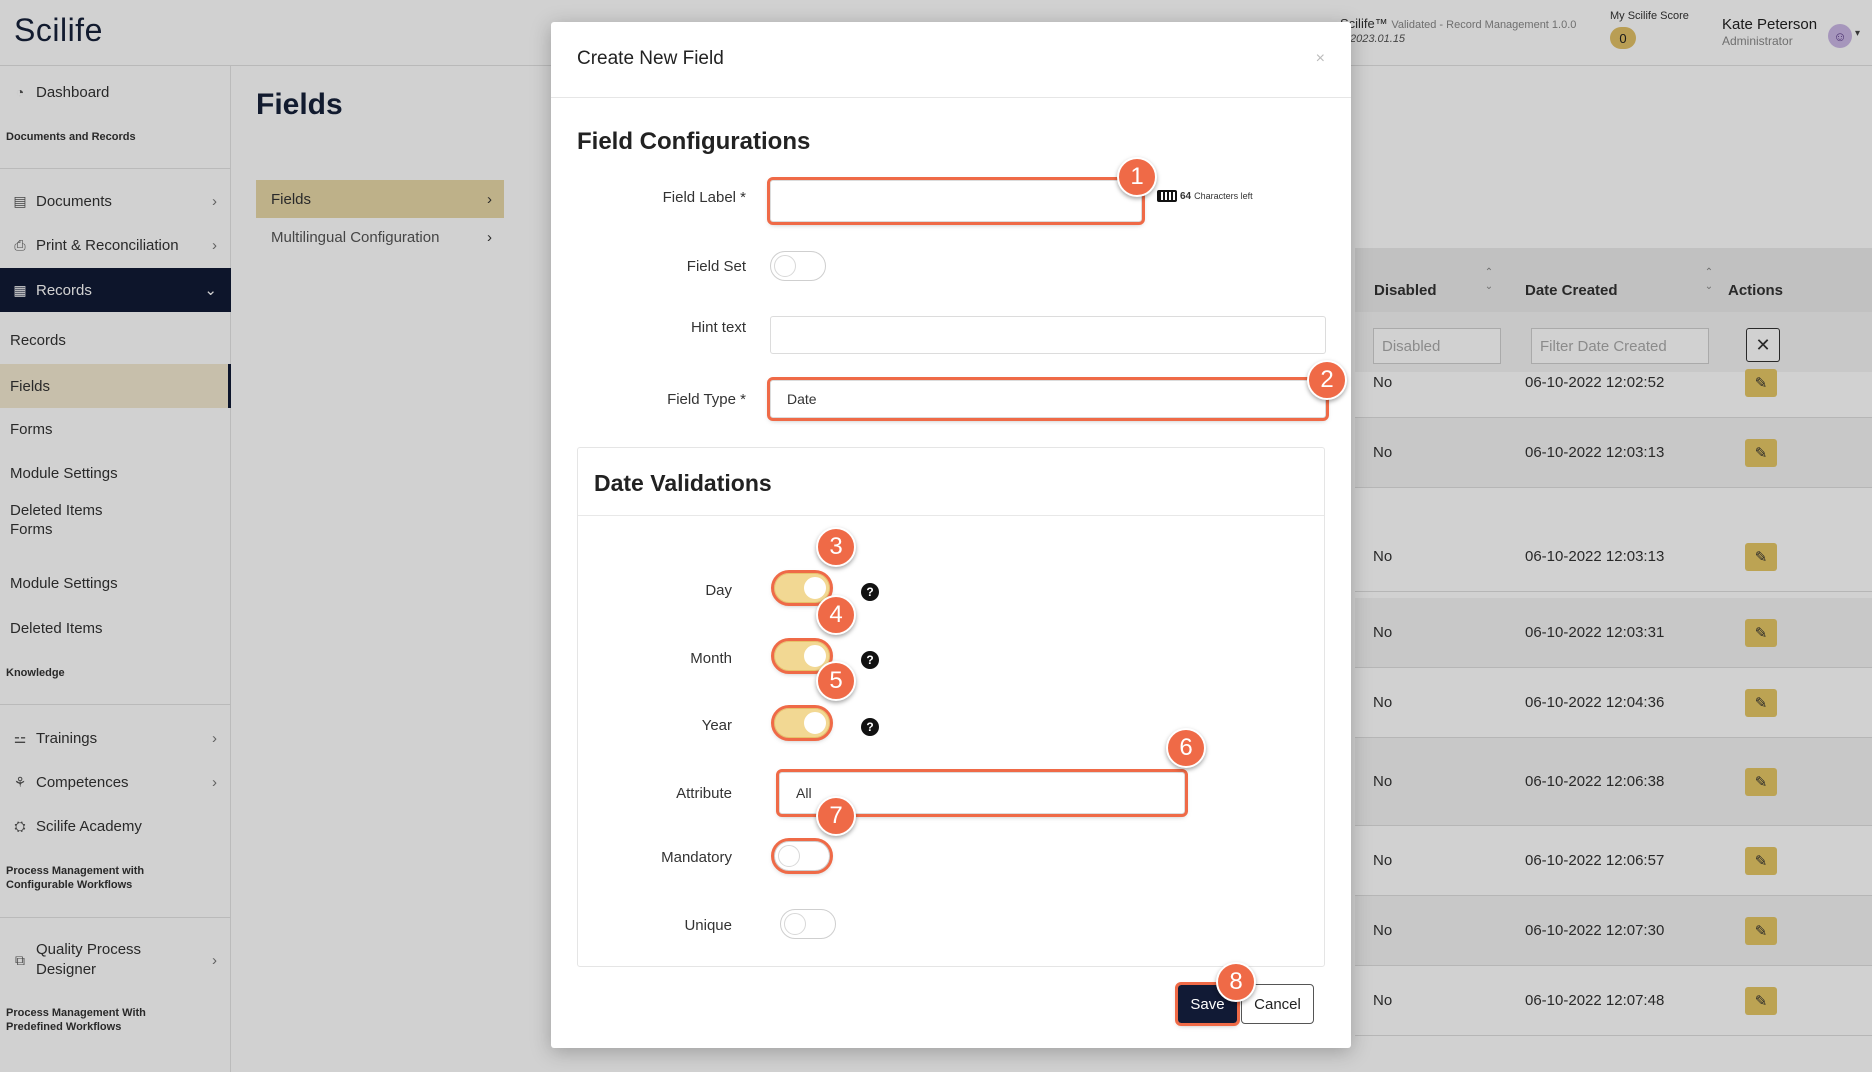  I want to click on month-label: Month, so click(711, 658).